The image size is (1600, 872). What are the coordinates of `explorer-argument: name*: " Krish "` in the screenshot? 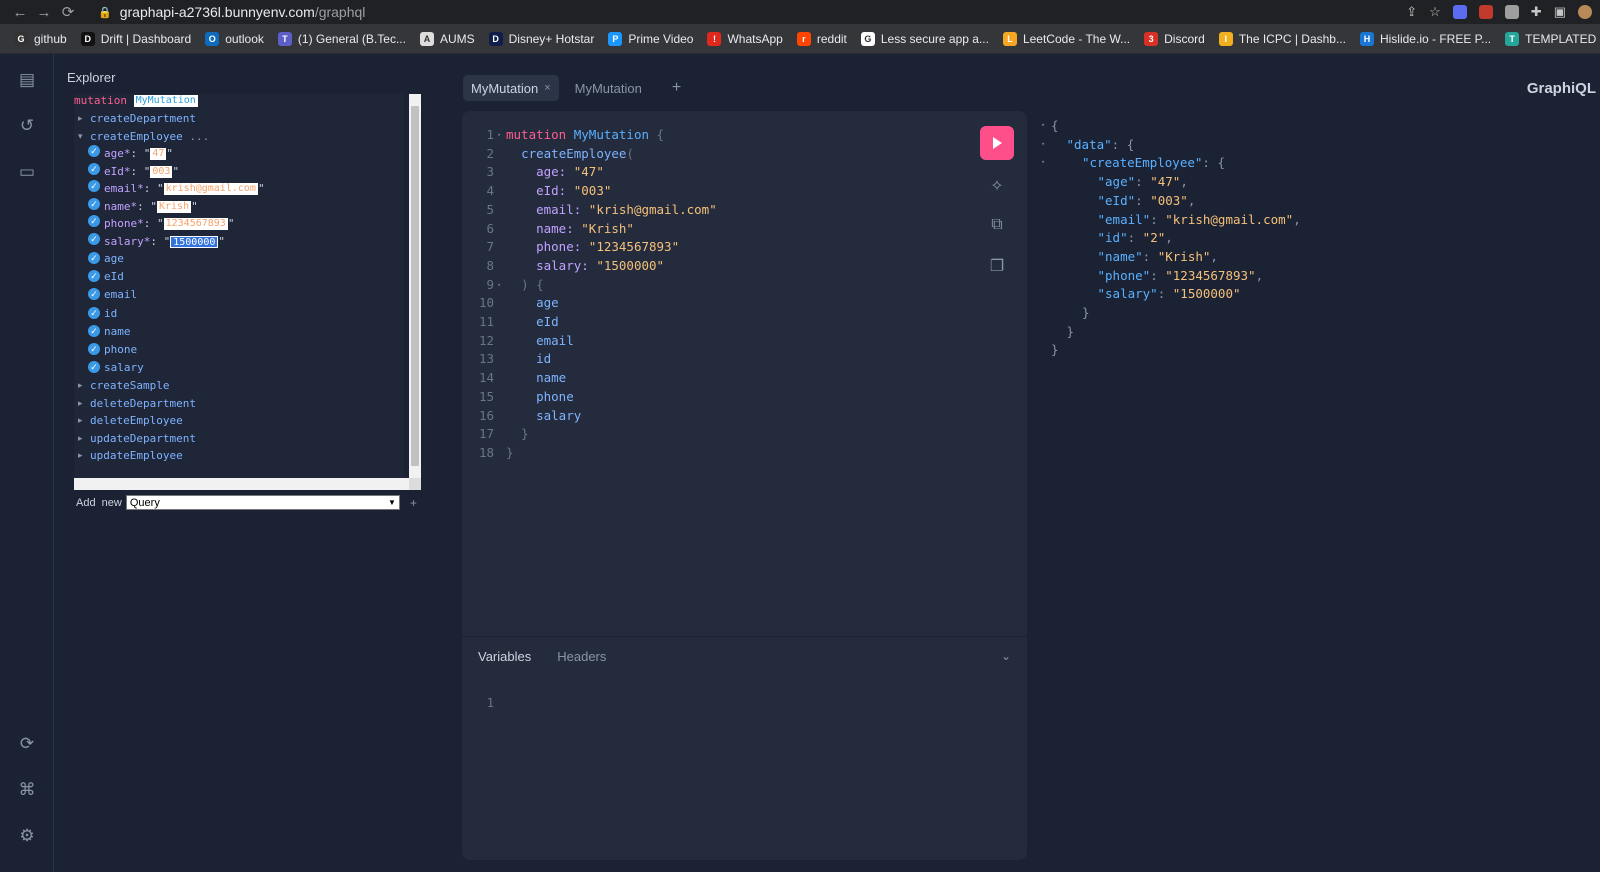 It's located at (151, 206).